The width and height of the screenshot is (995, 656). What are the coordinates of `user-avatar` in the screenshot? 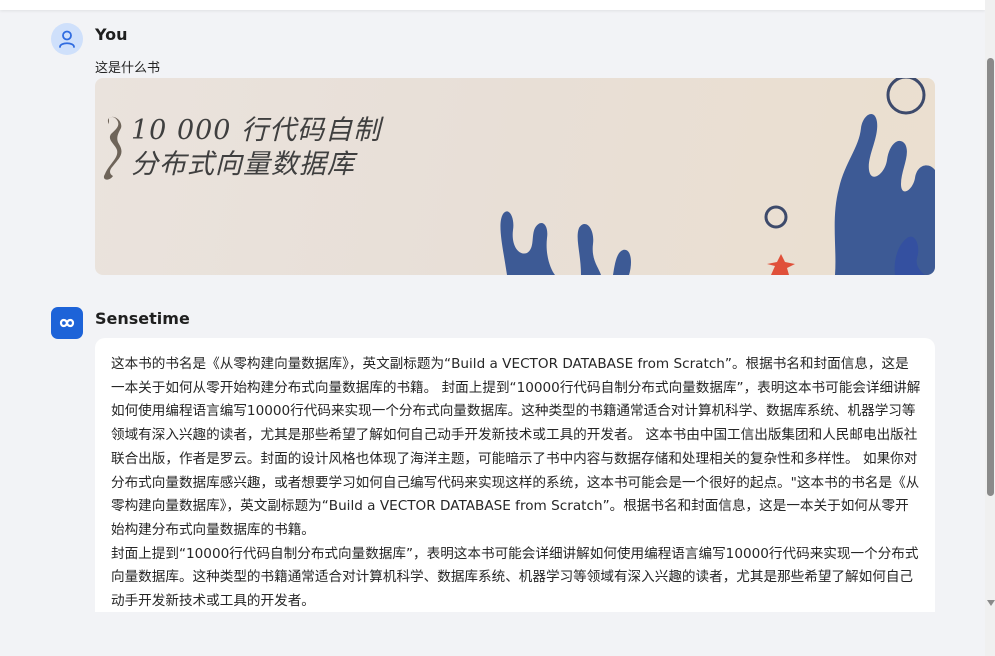 It's located at (67, 39).